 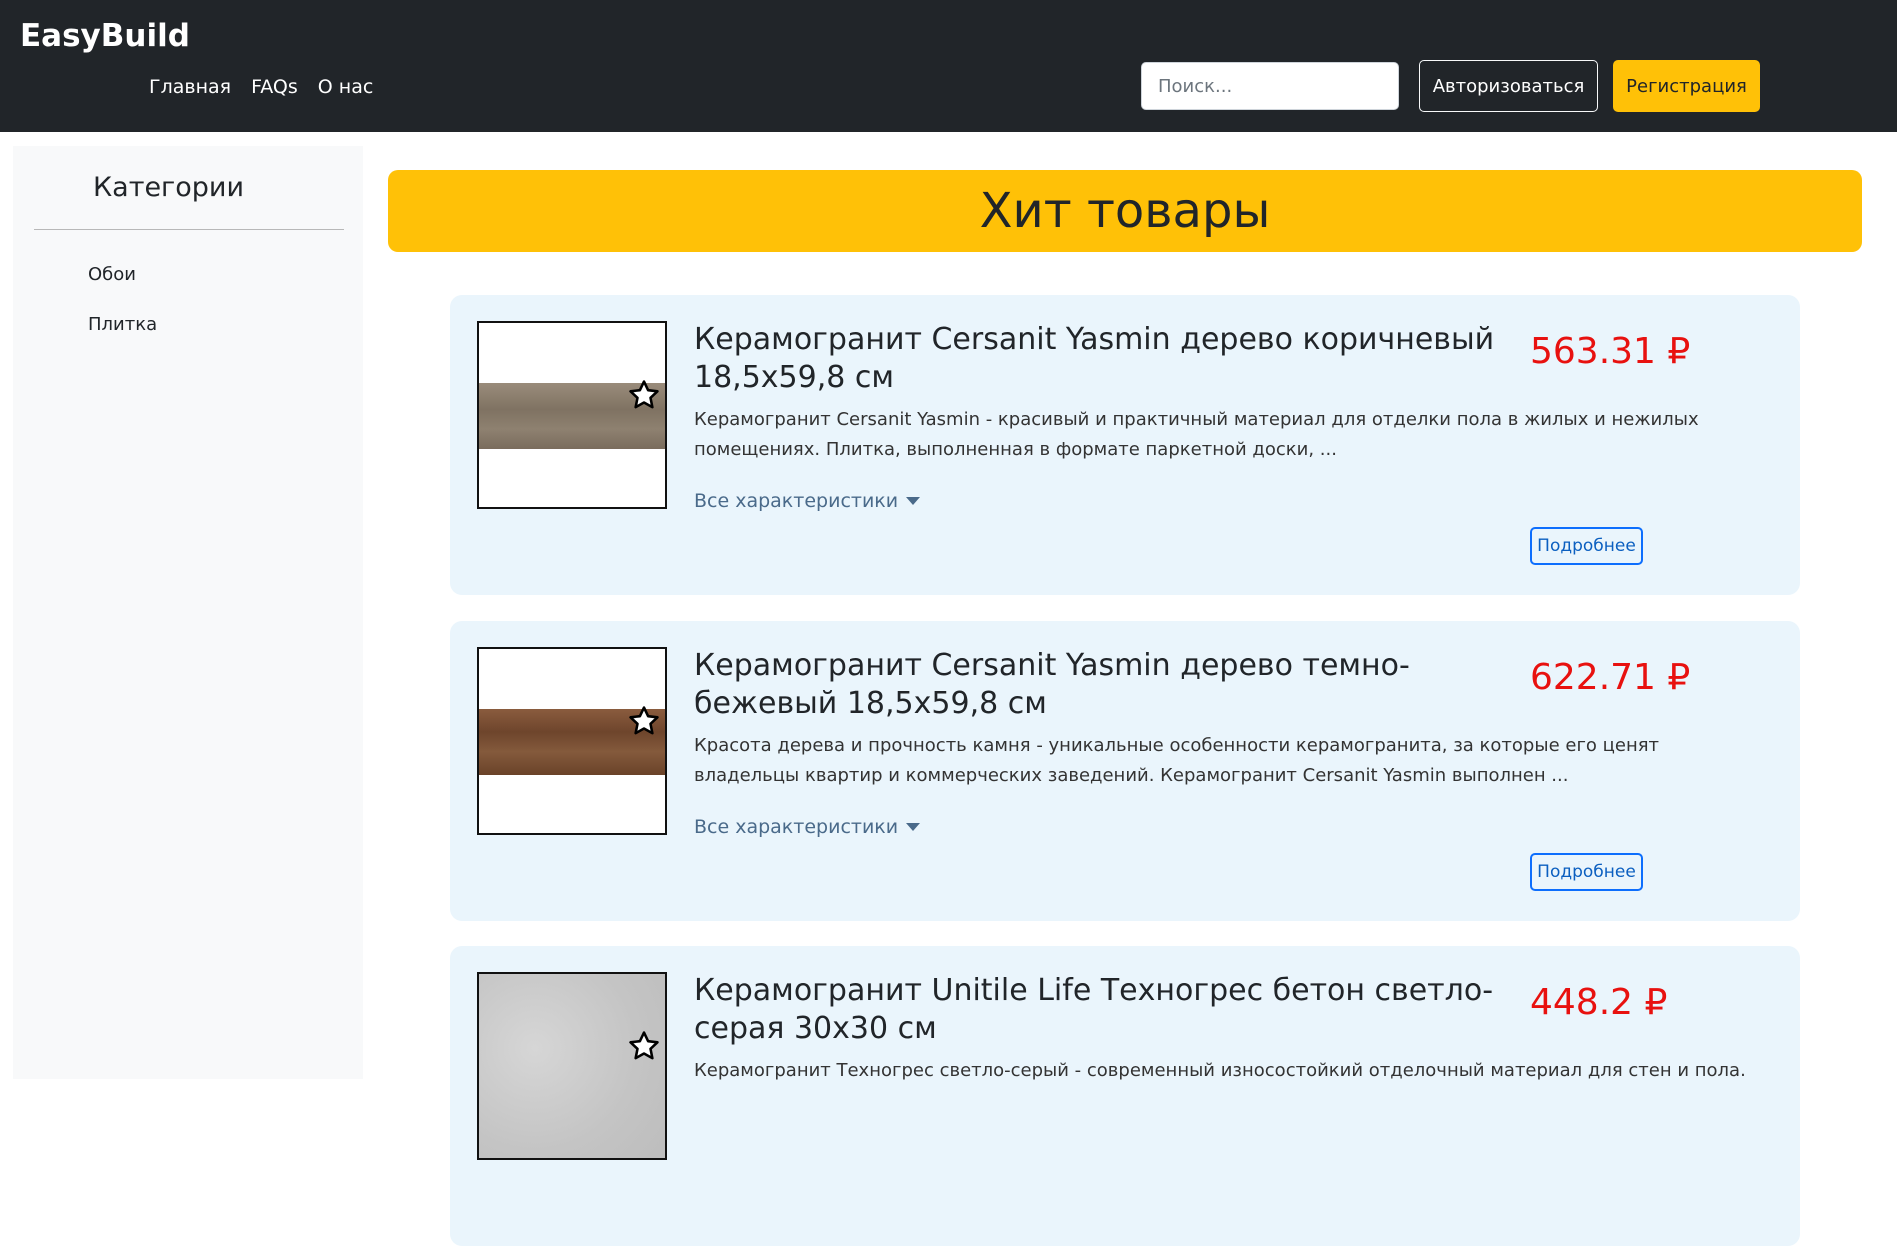 What do you see at coordinates (346, 87) in the screenshot?
I see `nav-about-link: О нас` at bounding box center [346, 87].